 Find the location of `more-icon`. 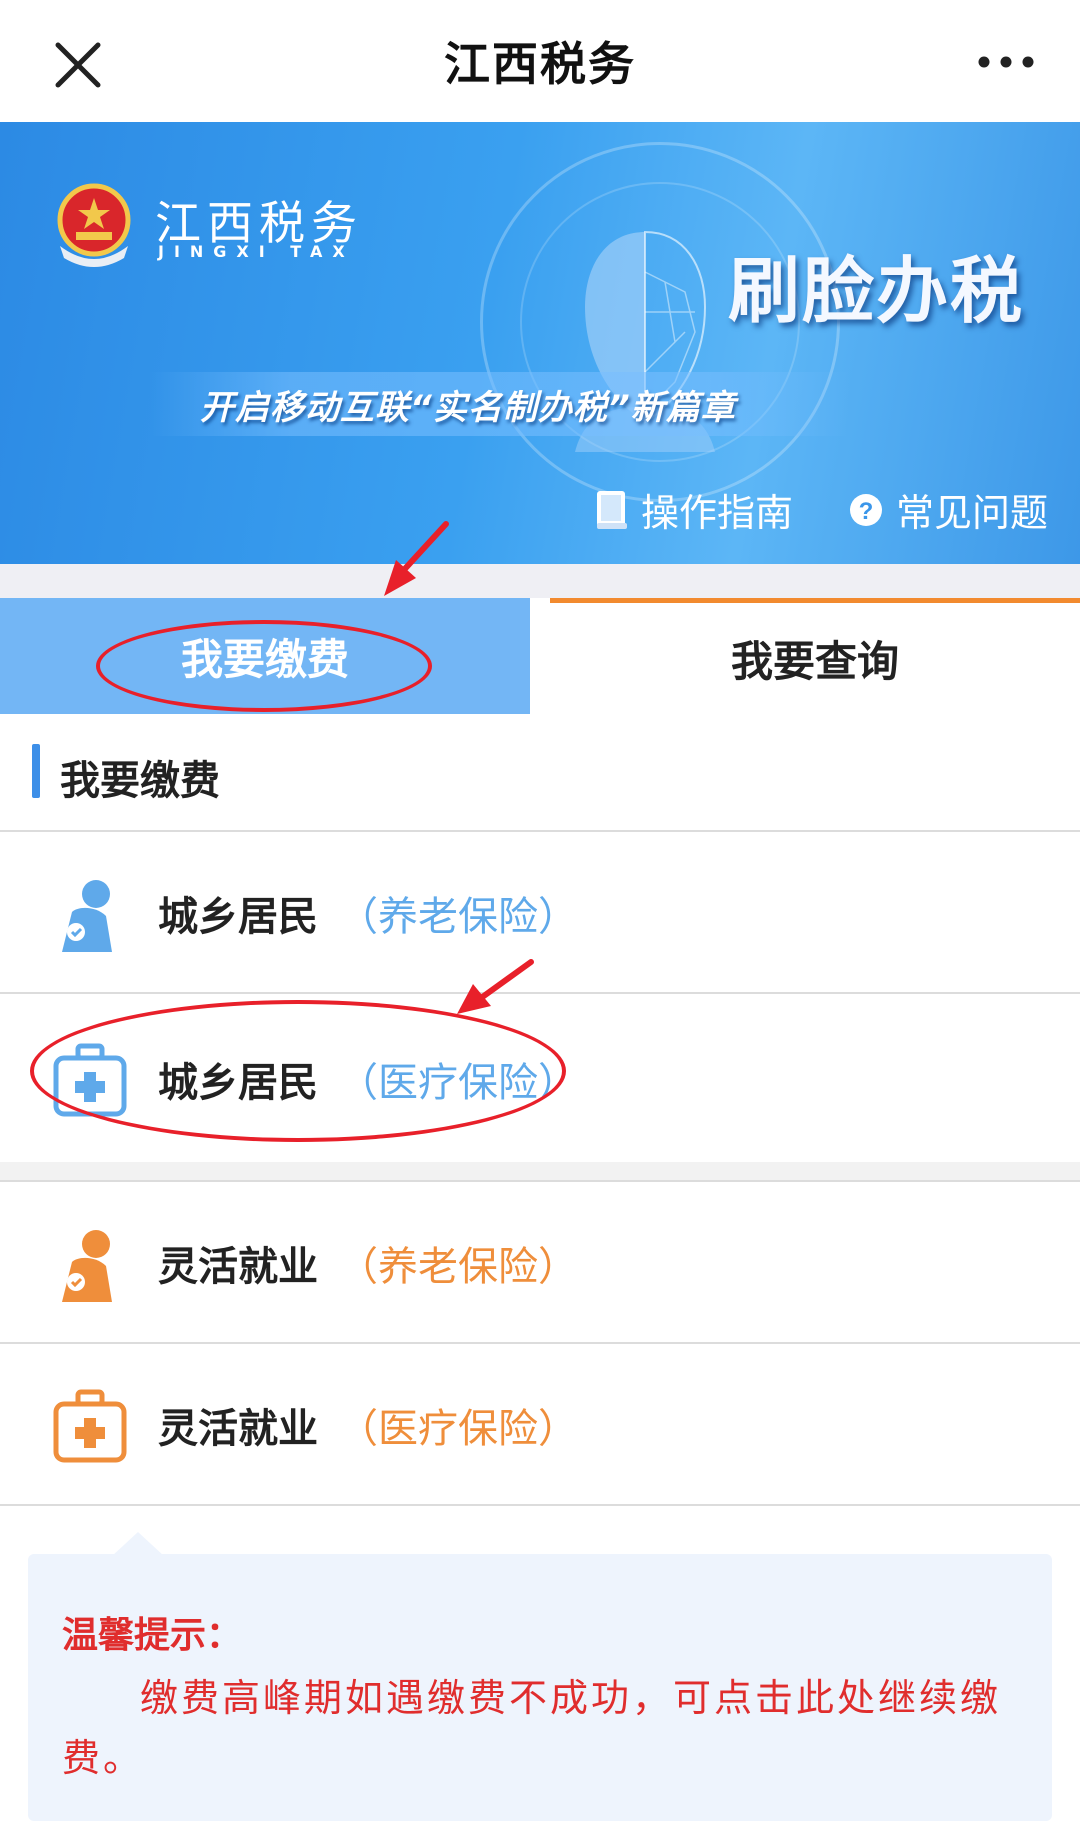

more-icon is located at coordinates (1006, 62).